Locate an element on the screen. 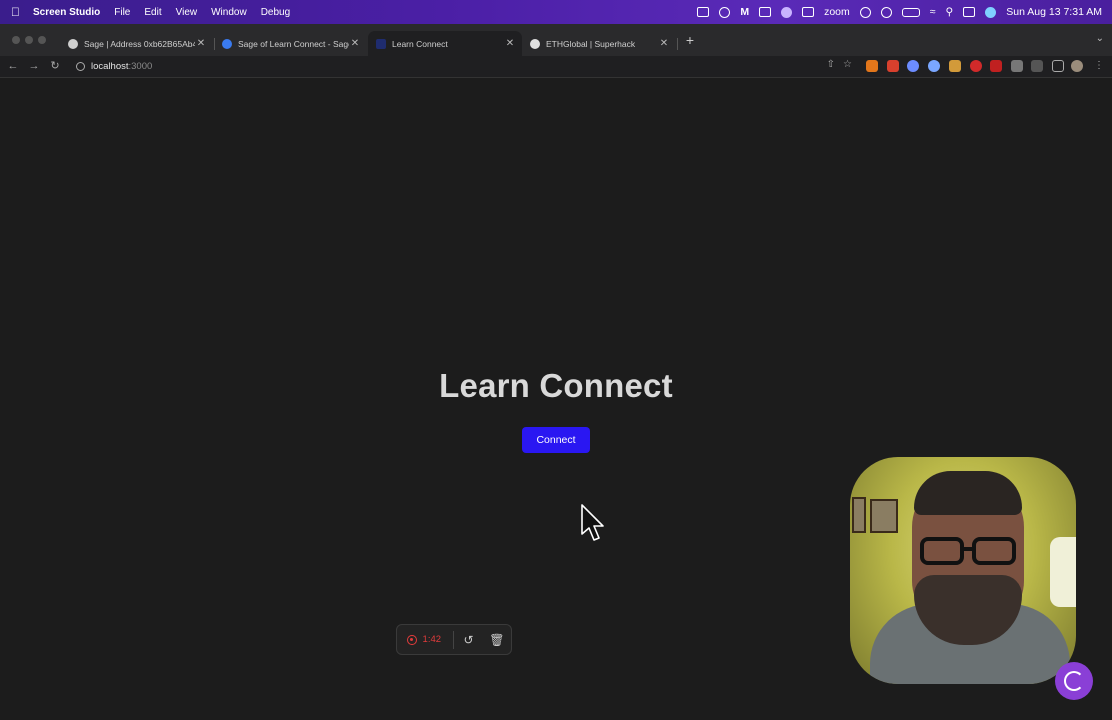 This screenshot has width=1112, height=720. battery-icon is located at coordinates (910, 12).